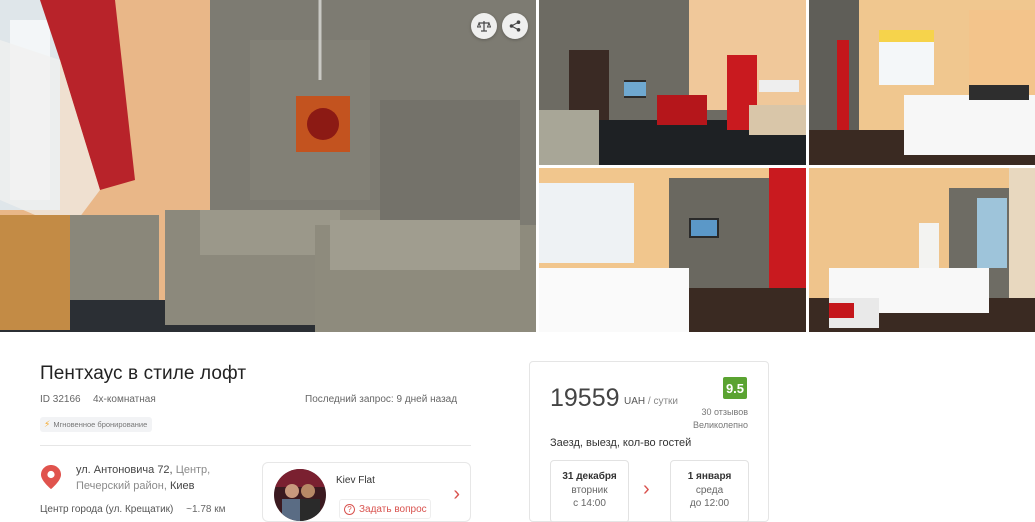 This screenshot has height=522, width=1035. I want to click on currency: UAH, so click(635, 401).